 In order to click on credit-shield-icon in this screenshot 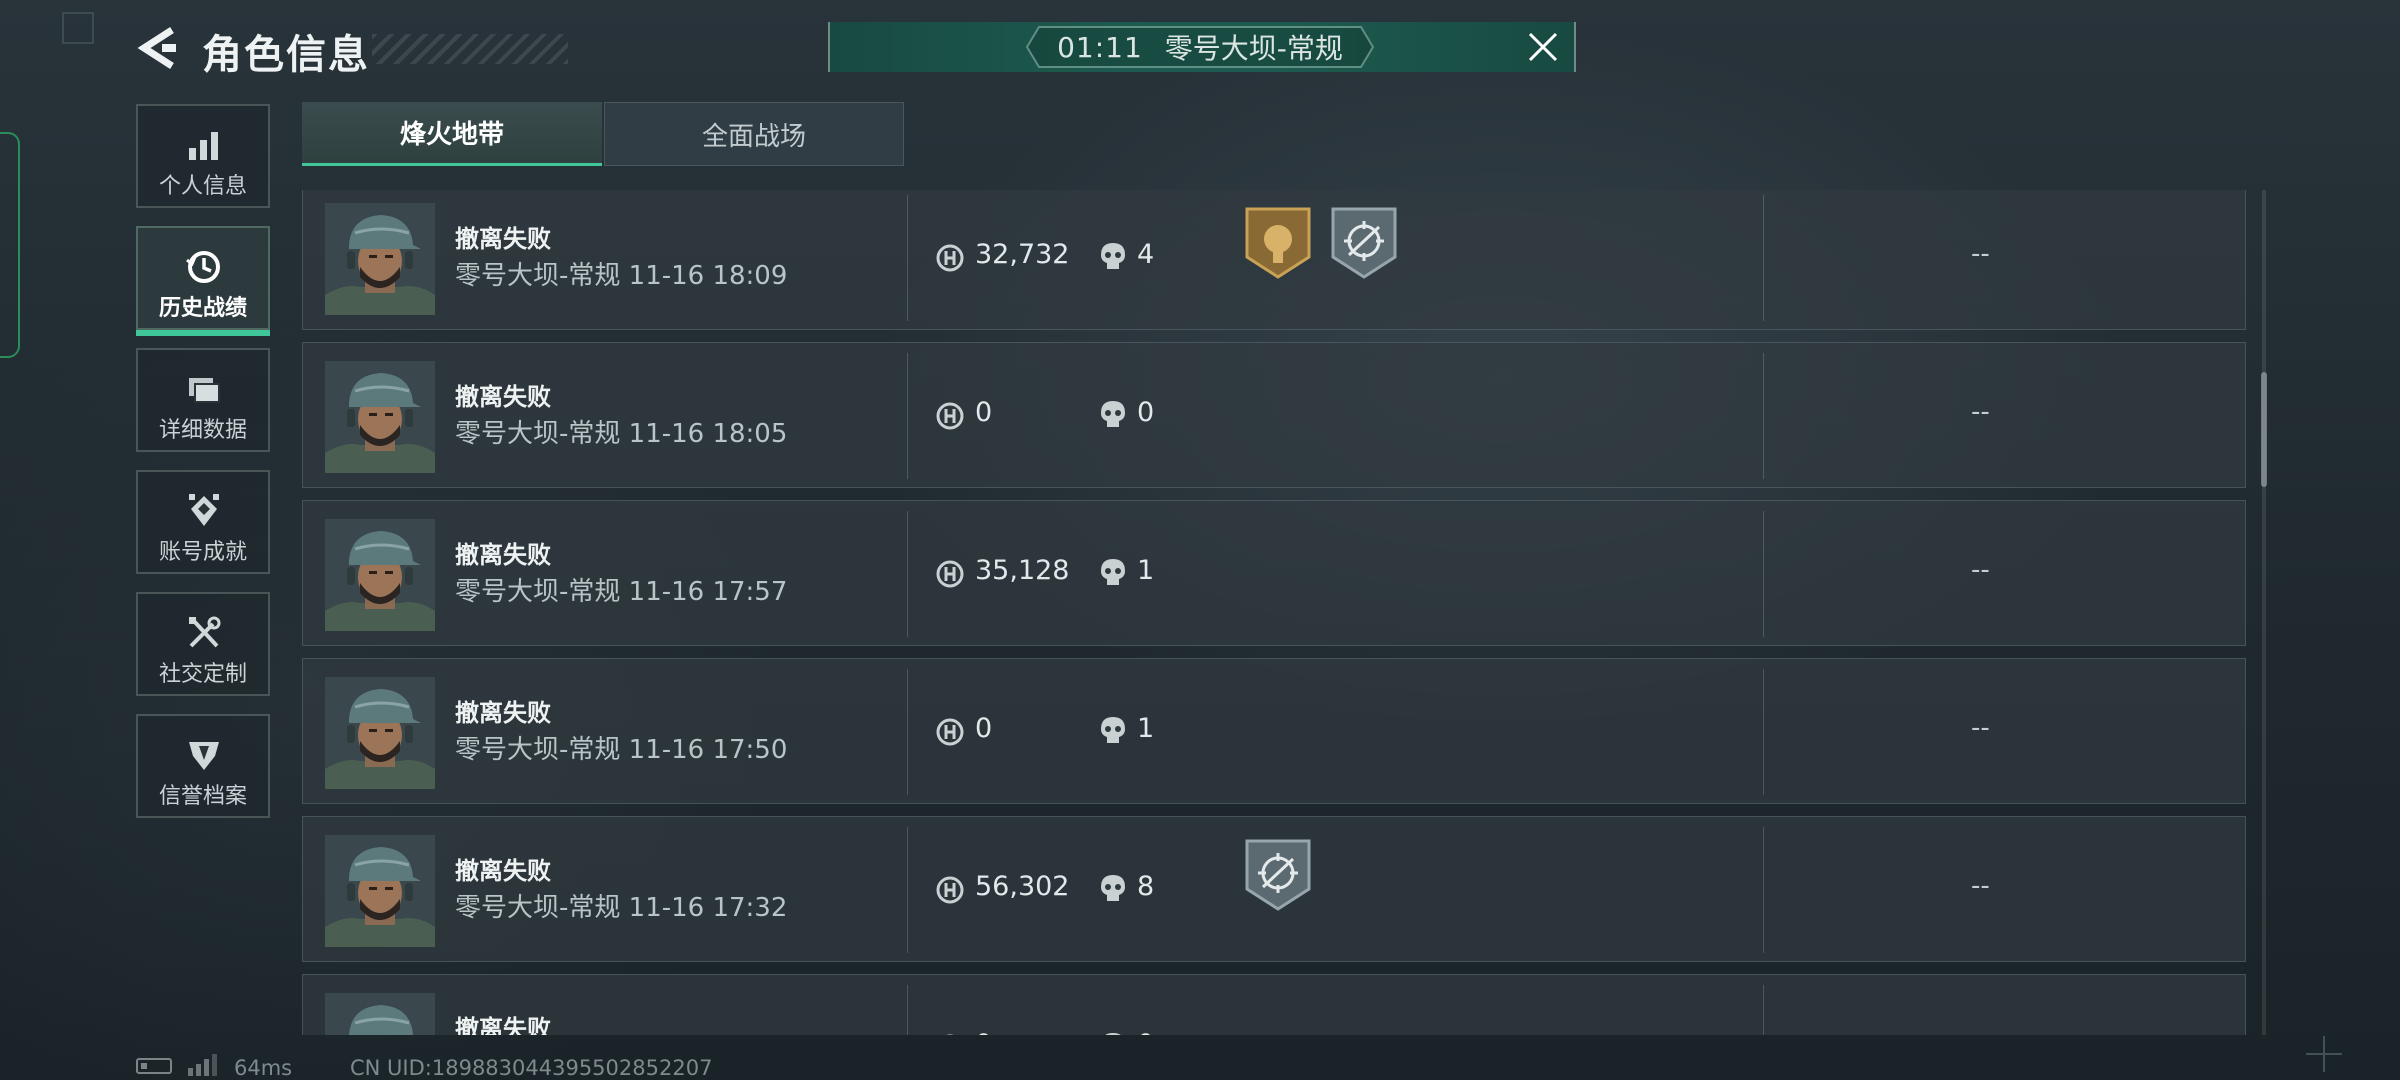, I will do `click(204, 756)`.